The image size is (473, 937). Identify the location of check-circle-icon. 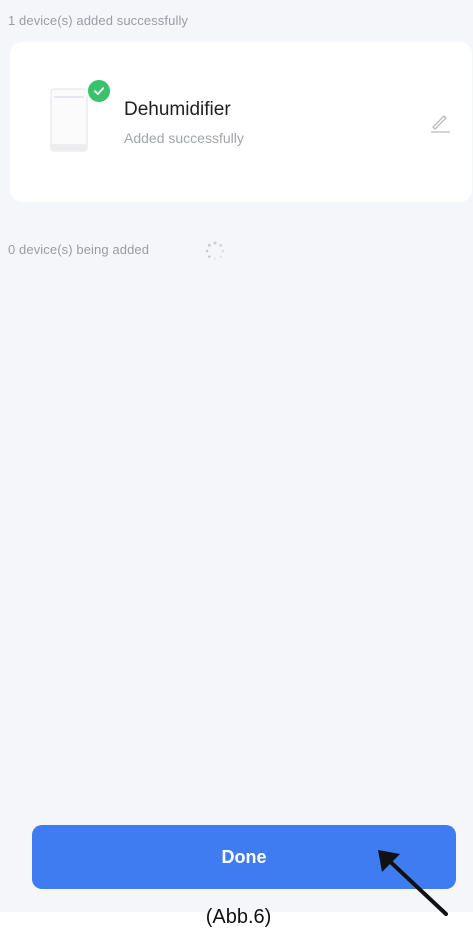
(99, 91).